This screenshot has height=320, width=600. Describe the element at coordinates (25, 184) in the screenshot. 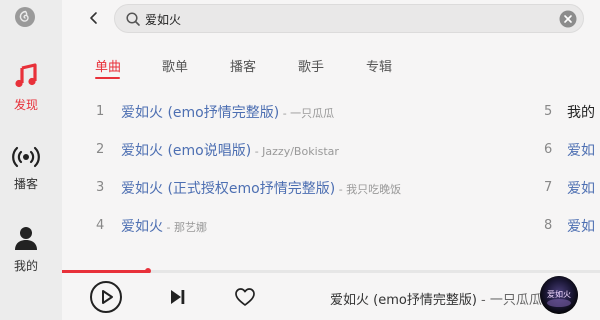

I see `sidebar-item-label: 播客` at that location.